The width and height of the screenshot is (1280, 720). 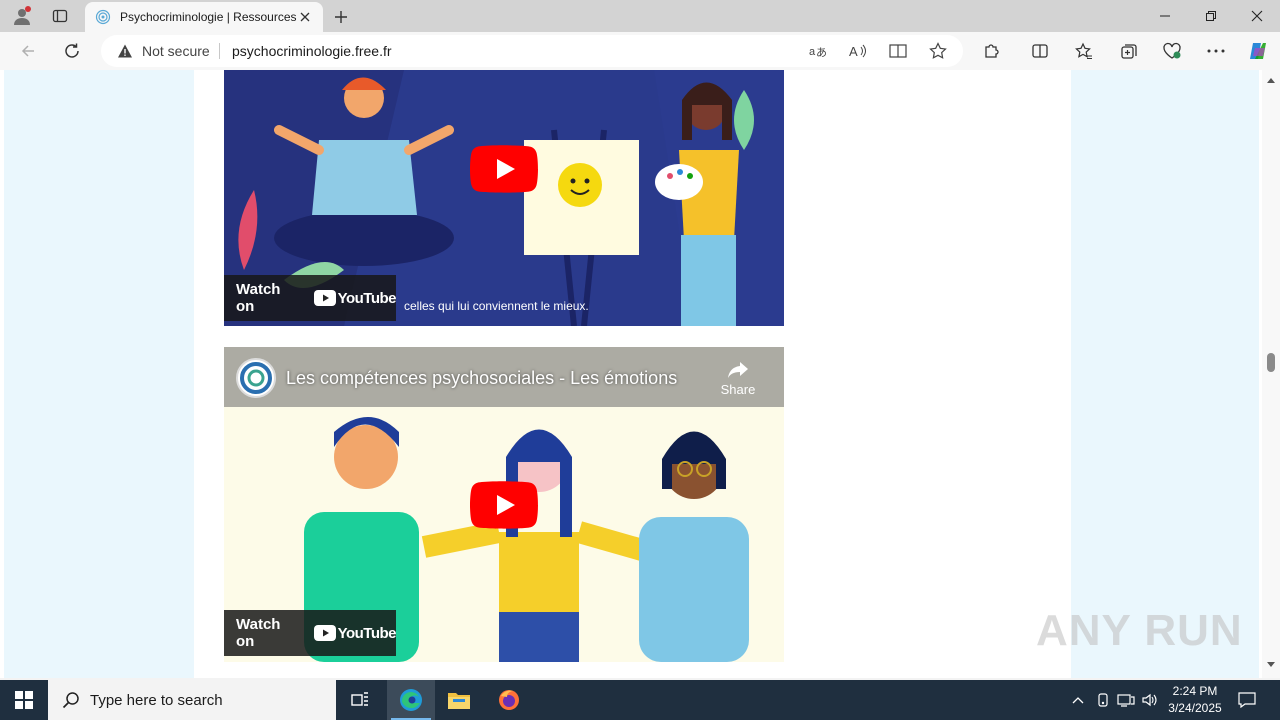 I want to click on refresh-button, so click(x=72, y=51).